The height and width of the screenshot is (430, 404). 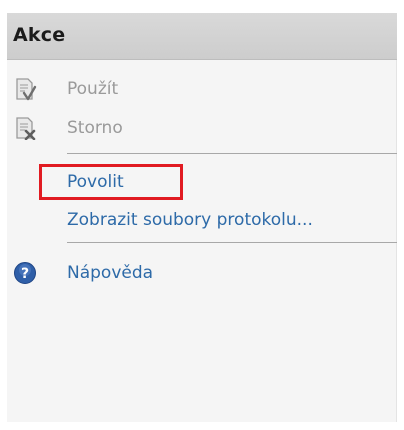 I want to click on cancel-label: Storno, so click(x=95, y=128).